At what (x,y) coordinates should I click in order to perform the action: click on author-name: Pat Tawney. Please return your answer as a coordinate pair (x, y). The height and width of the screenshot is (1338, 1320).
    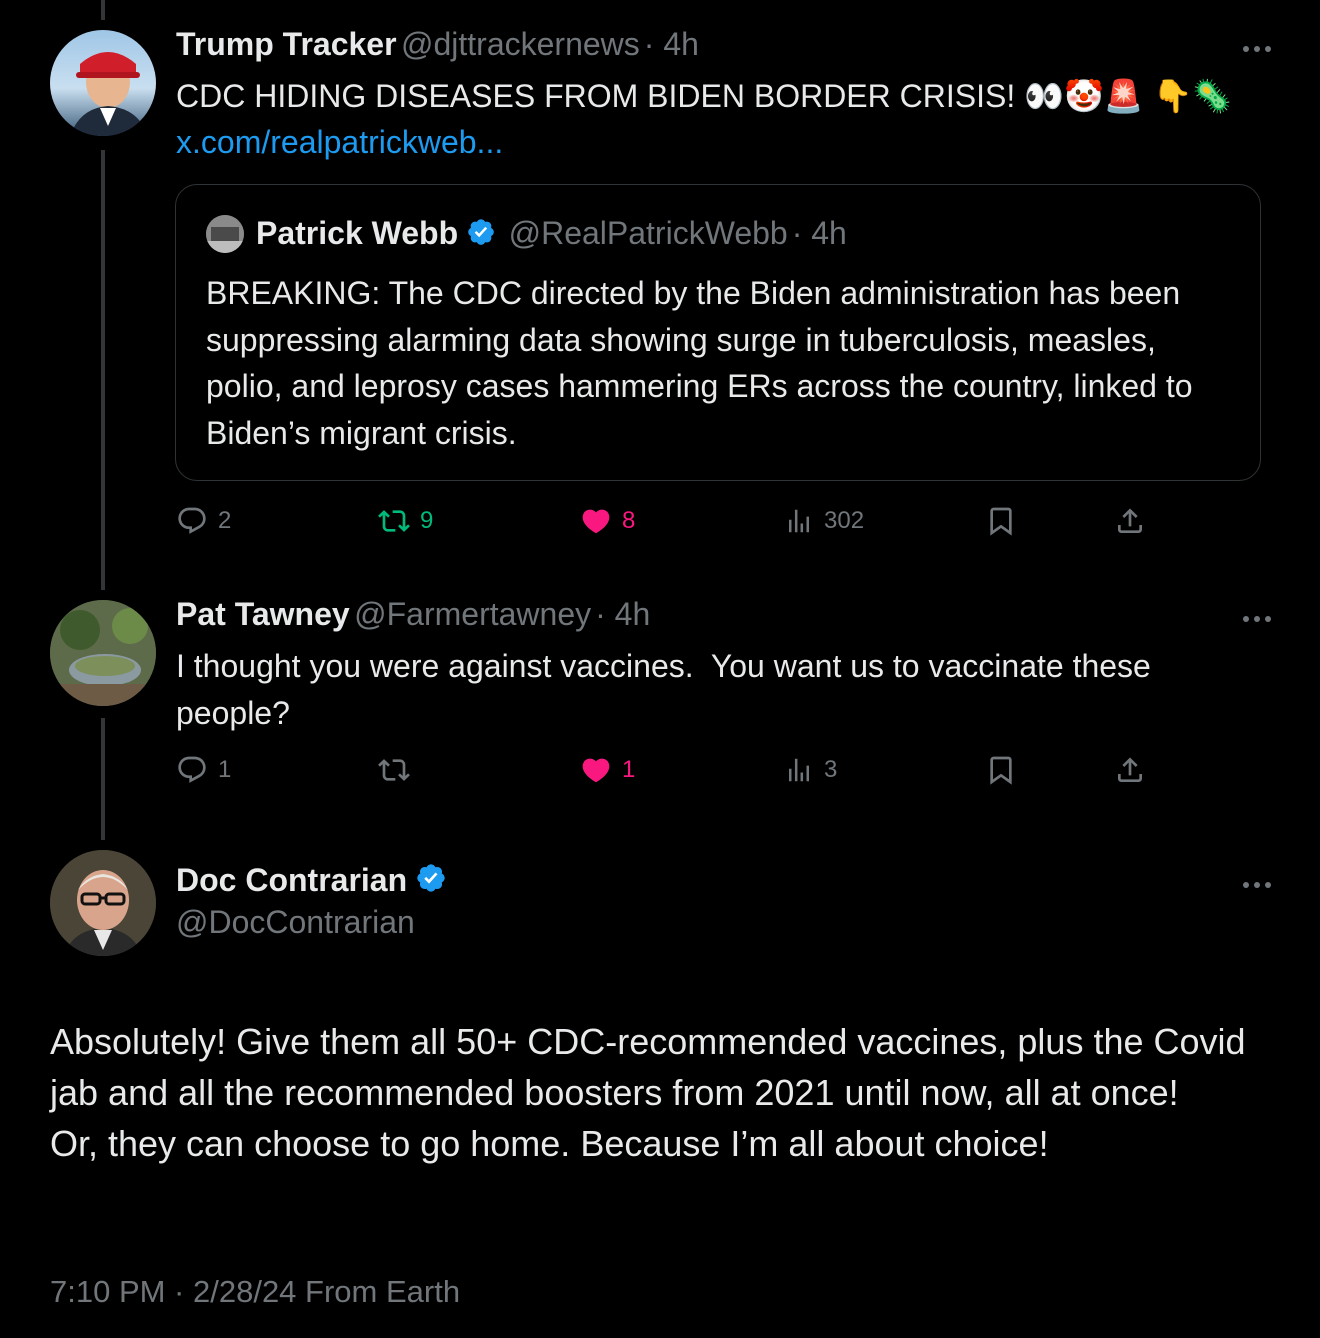
    Looking at the image, I should click on (263, 614).